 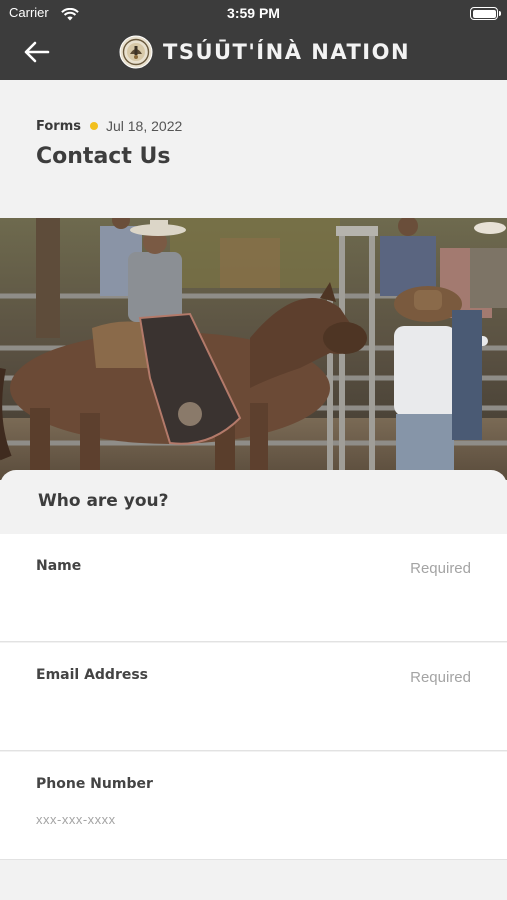 I want to click on brand-title: TSÚŪT'ÍNÀ NATION, so click(x=287, y=52).